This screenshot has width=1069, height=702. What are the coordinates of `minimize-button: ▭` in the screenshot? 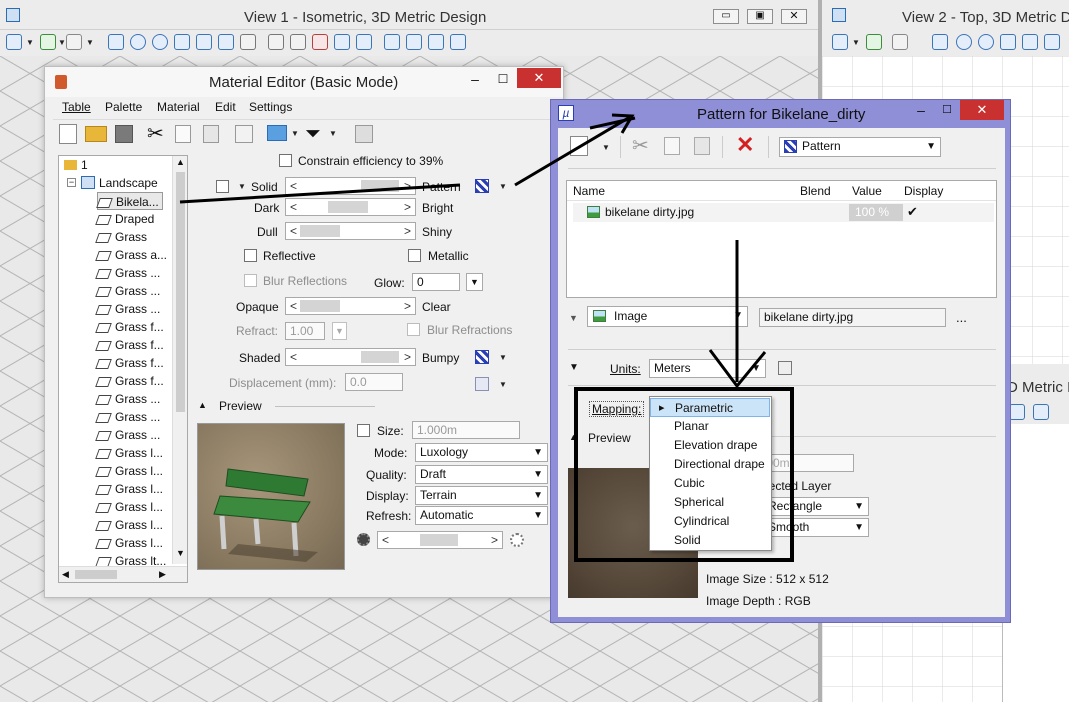 It's located at (726, 16).